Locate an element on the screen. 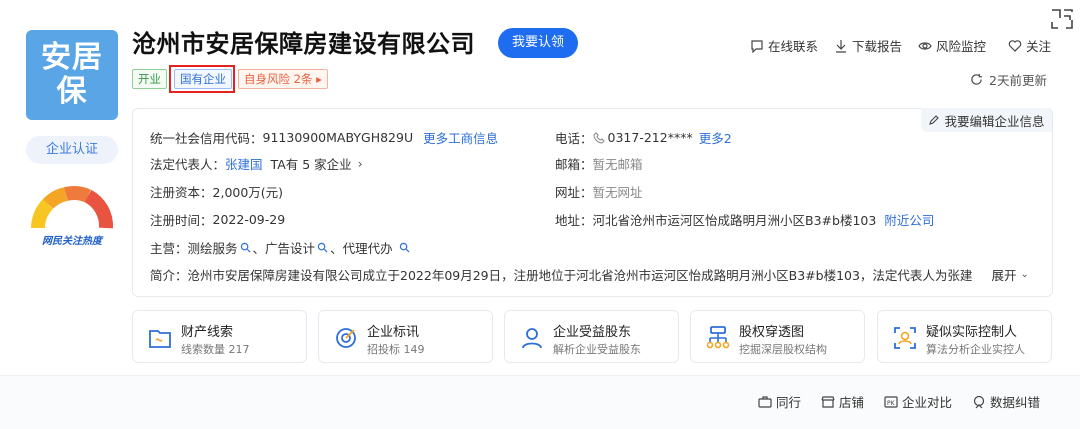 This screenshot has width=1080, height=429. legal-rep-row: 法定代表人： 张建国 TA有 5 家企业 › is located at coordinates (256, 163).